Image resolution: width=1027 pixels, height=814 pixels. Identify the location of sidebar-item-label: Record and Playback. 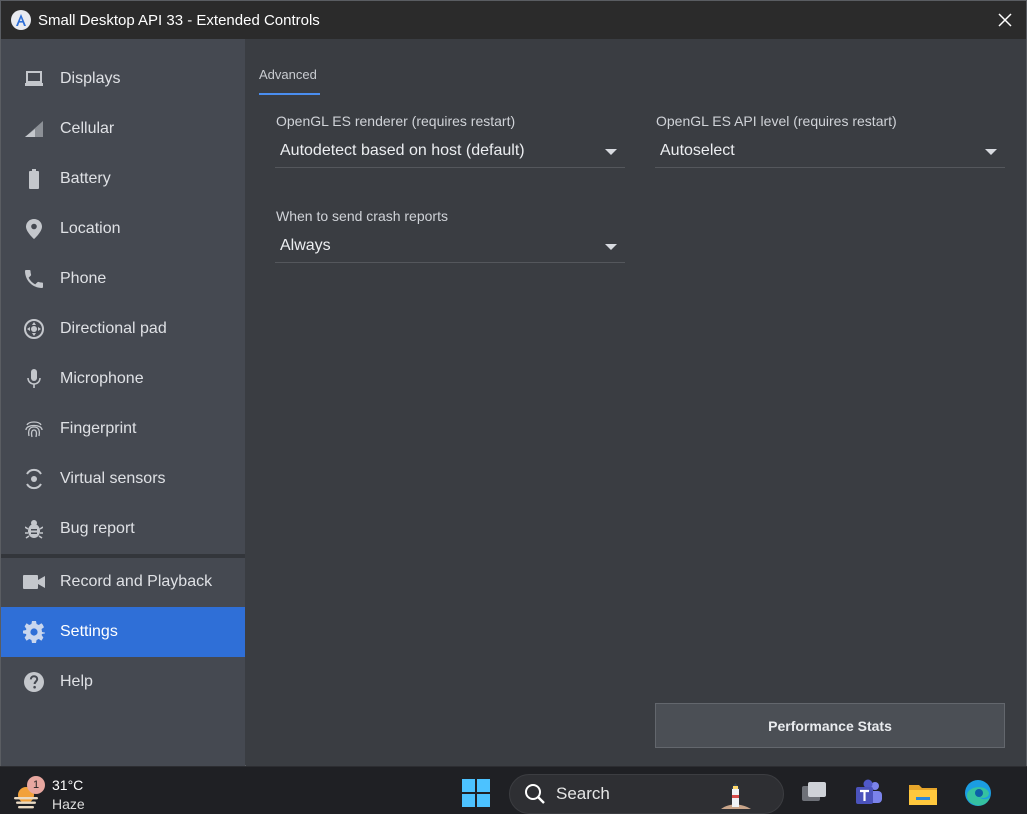
(136, 581).